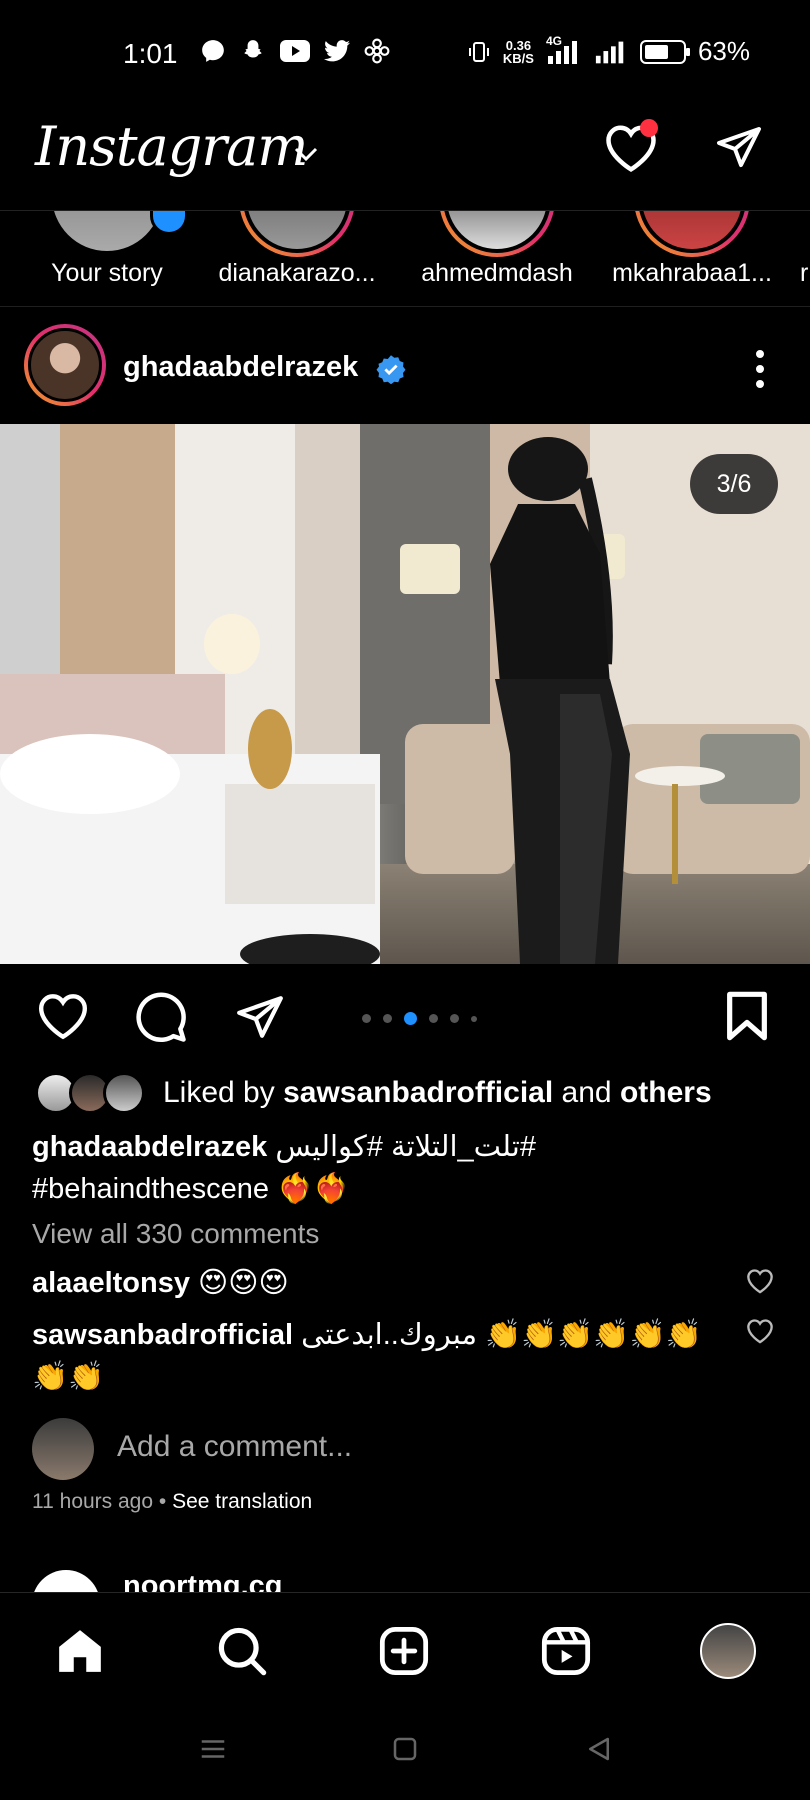 Image resolution: width=810 pixels, height=1800 pixels. I want to click on carousel-dot-active, so click(410, 1018).